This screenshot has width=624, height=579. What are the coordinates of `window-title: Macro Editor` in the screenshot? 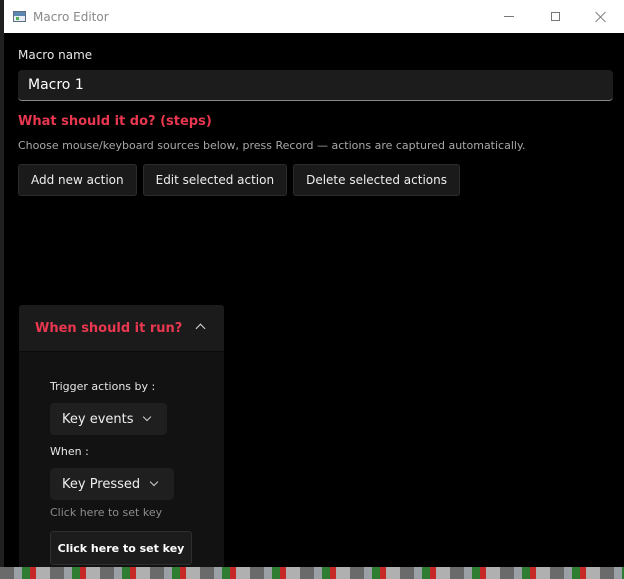 It's located at (71, 16).